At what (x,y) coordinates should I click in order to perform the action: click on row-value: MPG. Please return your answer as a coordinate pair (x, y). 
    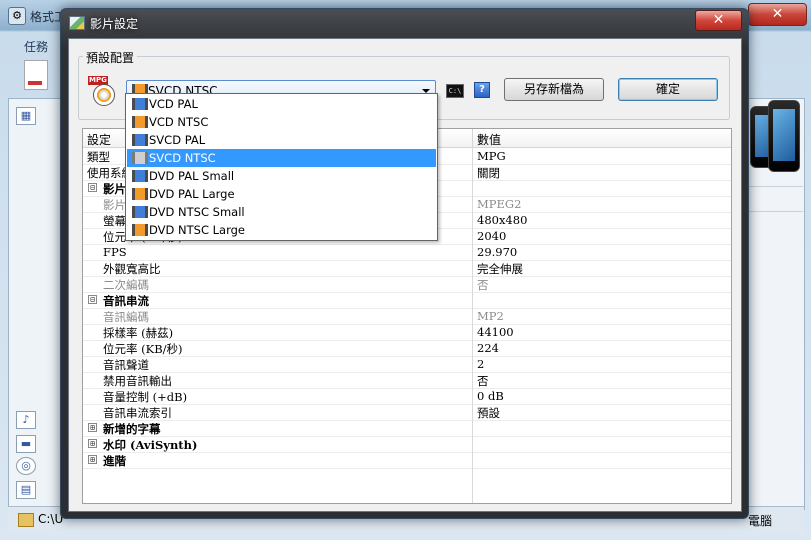
    Looking at the image, I should click on (491, 156).